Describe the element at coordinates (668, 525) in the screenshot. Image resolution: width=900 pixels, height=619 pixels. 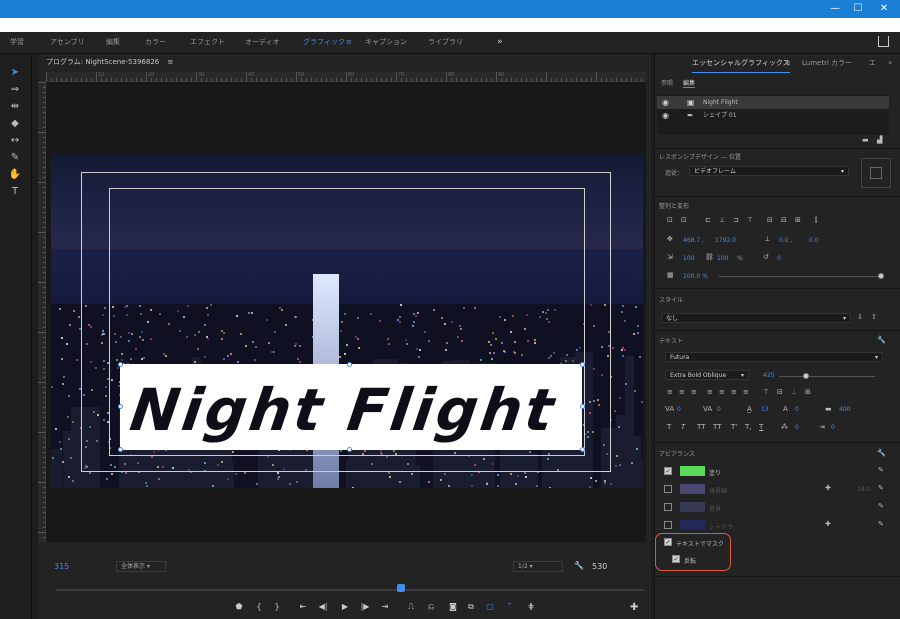
I see `shadow-checkbox` at that location.